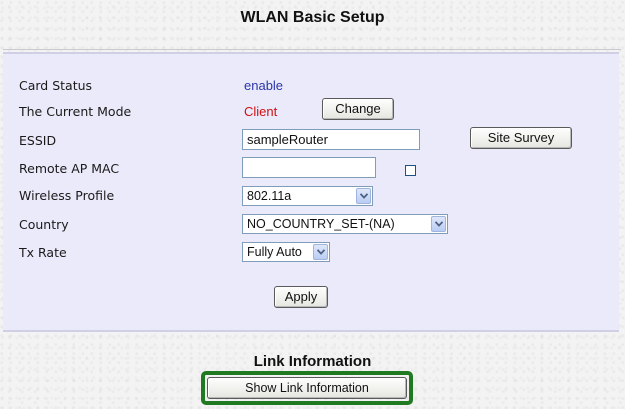  I want to click on wireless-profile-select: 802.11a, so click(307, 196).